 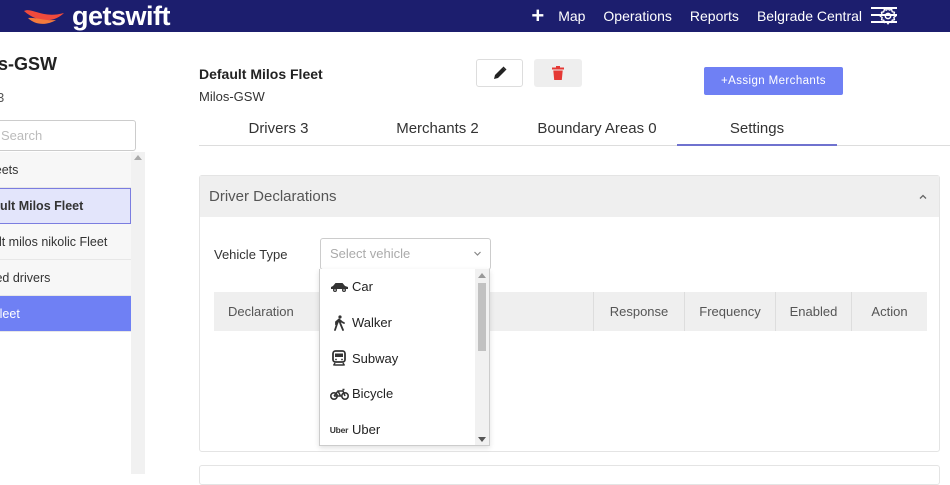 I want to click on fleet-search-box, so click(x=68, y=135).